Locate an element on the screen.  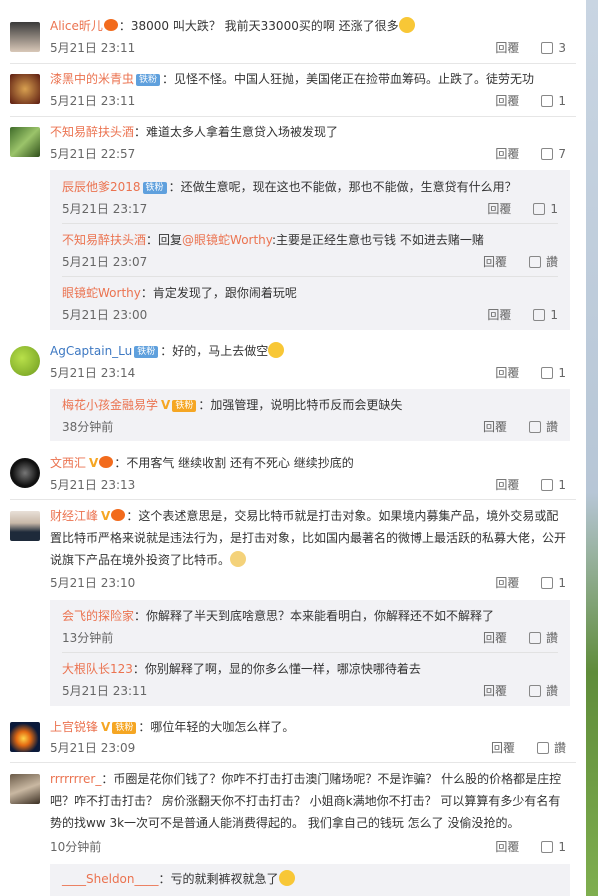
comment-text: ：好的，马上去做空 is located at coordinates (214, 351).